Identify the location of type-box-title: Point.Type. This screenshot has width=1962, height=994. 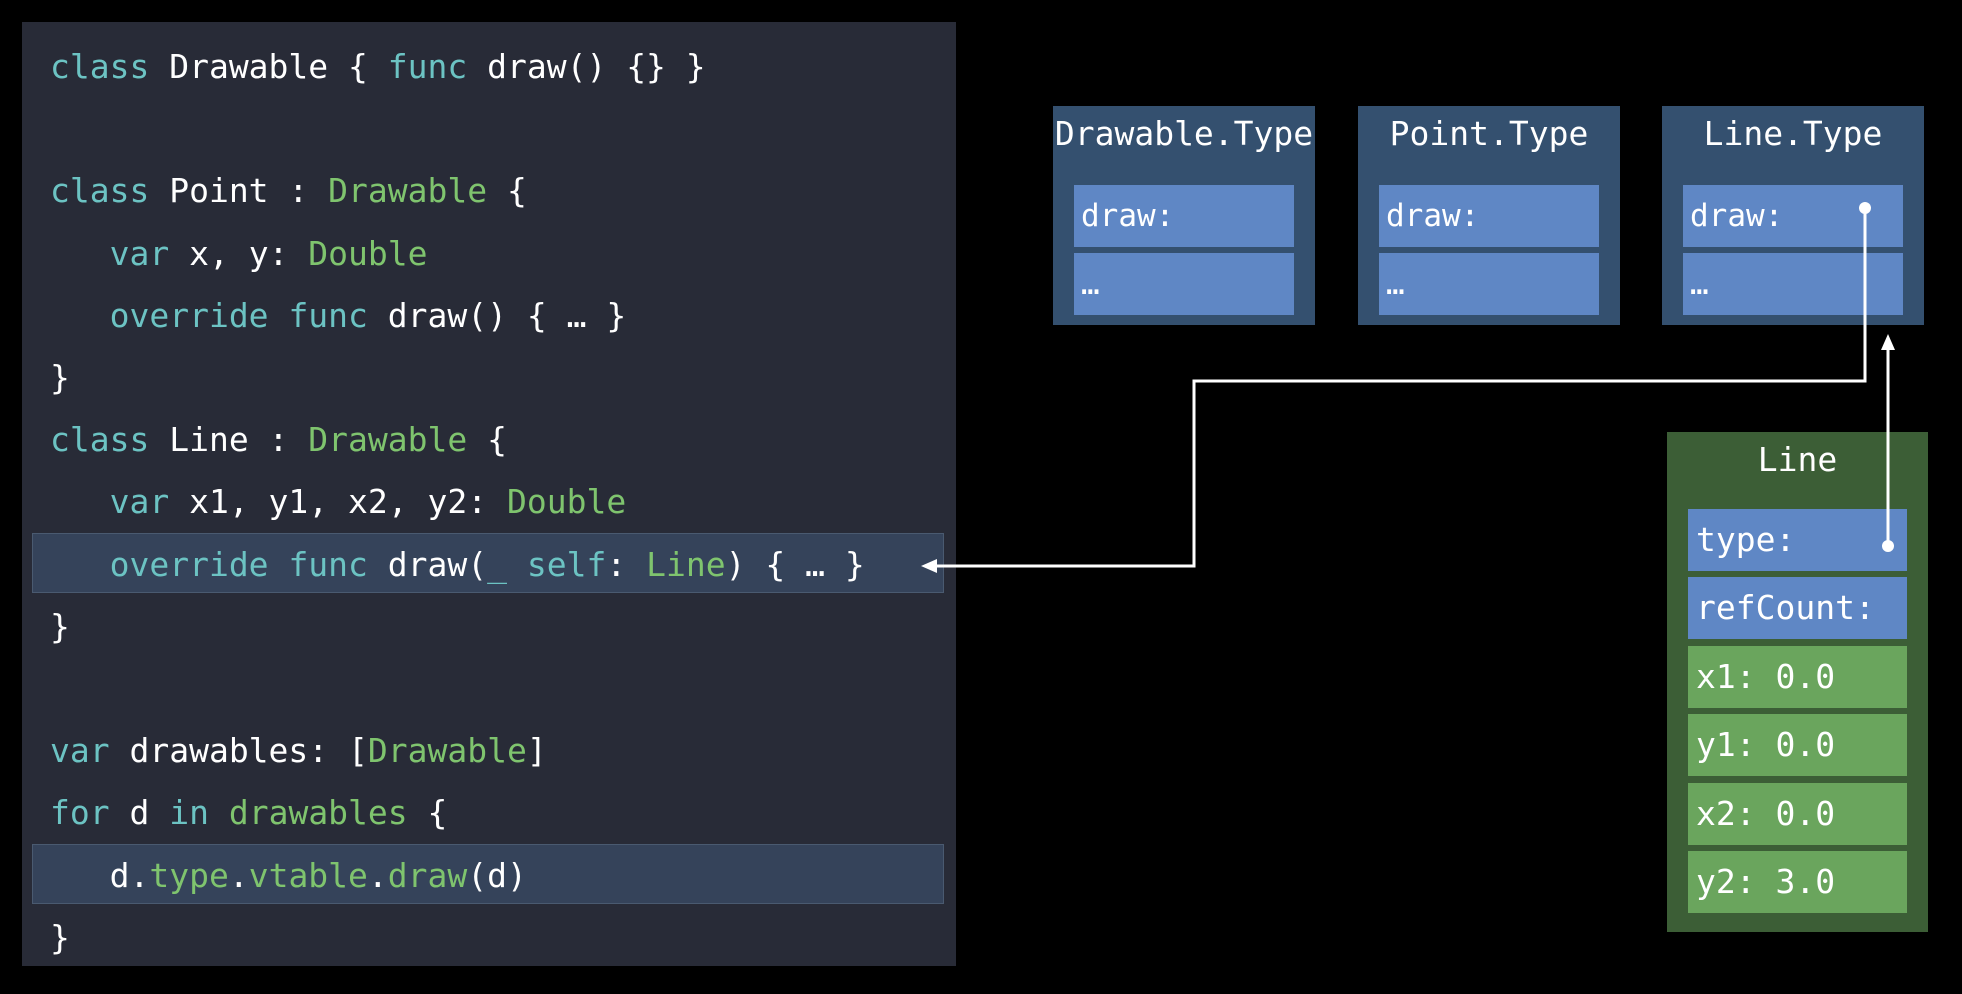
(1489, 133).